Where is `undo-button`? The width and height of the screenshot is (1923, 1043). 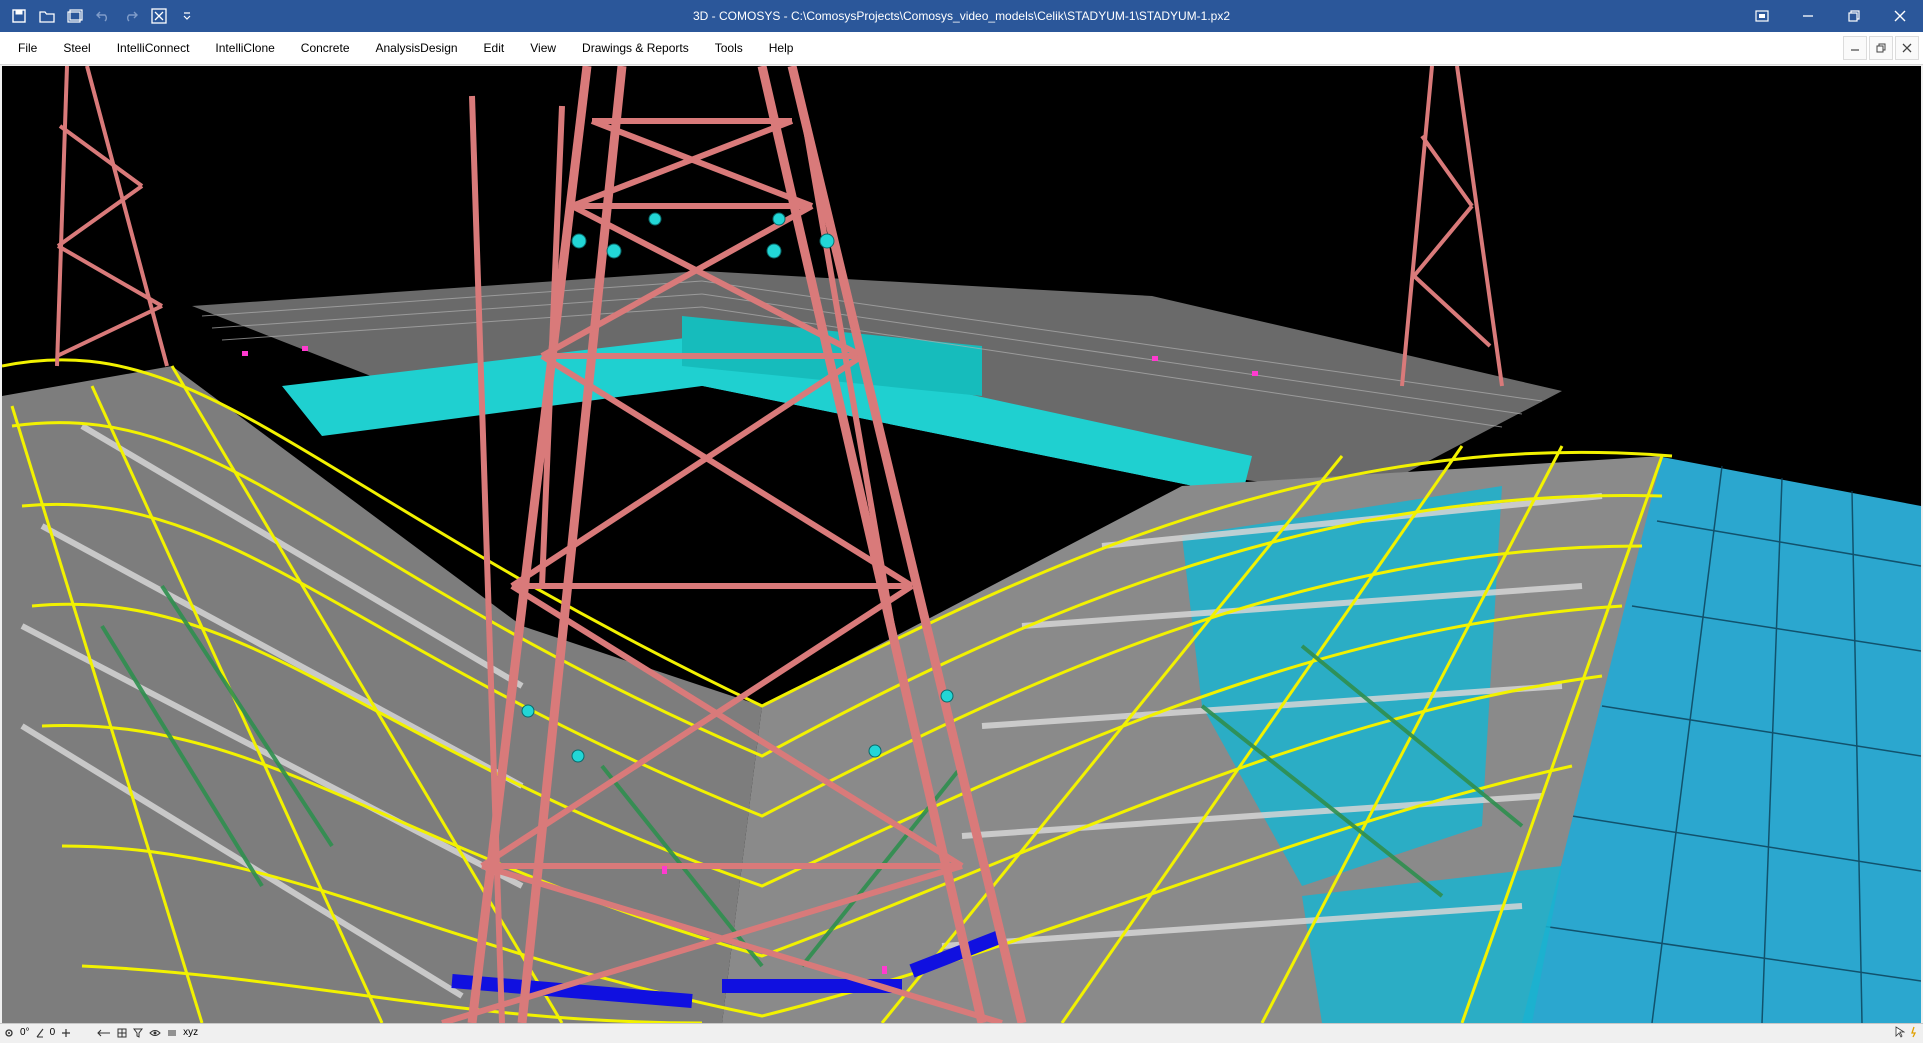 undo-button is located at coordinates (103, 16).